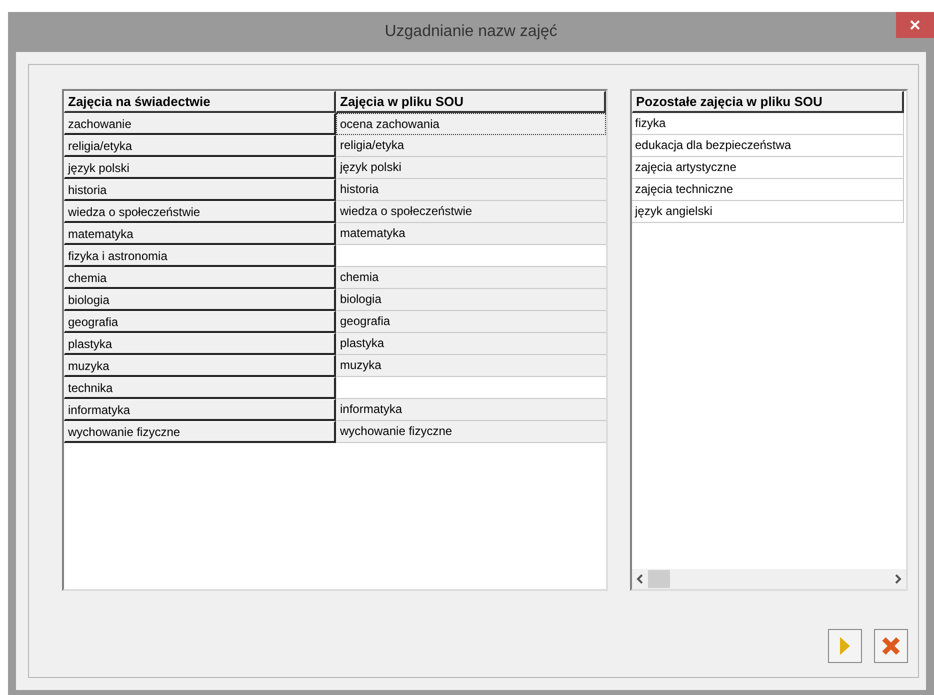 This screenshot has height=695, width=934. What do you see at coordinates (898, 579) in the screenshot?
I see `scroll-right-icon` at bounding box center [898, 579].